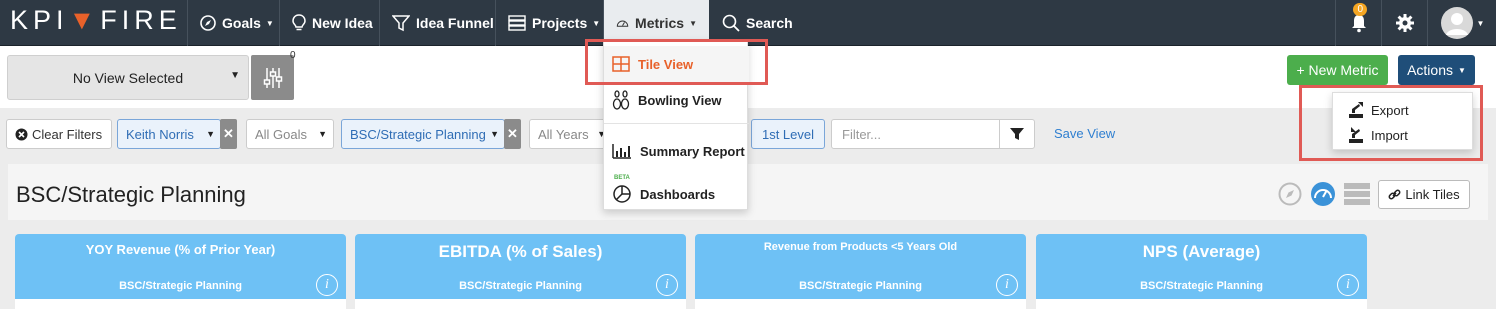 The image size is (1496, 309). Describe the element at coordinates (1430, 70) in the screenshot. I see `actions-button-label: Actions` at that location.